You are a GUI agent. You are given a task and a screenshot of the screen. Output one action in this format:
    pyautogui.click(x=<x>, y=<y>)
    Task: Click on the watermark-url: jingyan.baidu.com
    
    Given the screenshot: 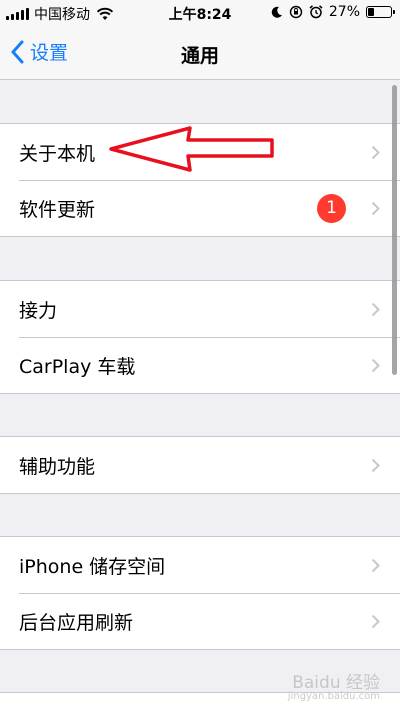 What is the action you would take?
    pyautogui.click(x=333, y=696)
    